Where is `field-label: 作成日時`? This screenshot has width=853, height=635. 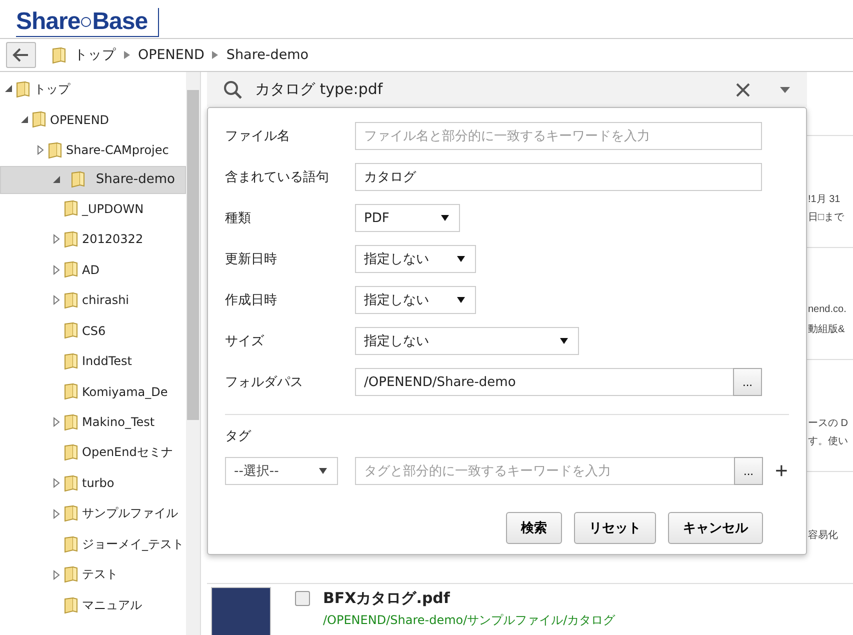 field-label: 作成日時 is located at coordinates (251, 300).